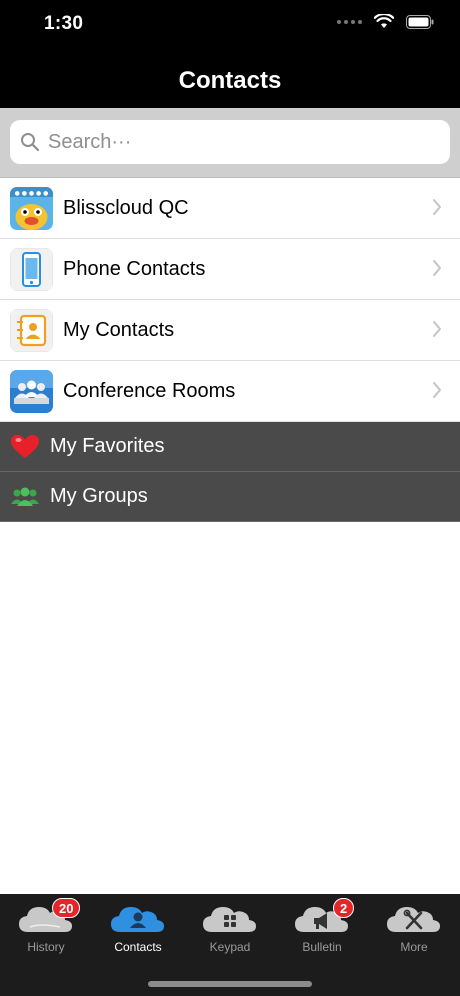  I want to click on search-area, so click(230, 143).